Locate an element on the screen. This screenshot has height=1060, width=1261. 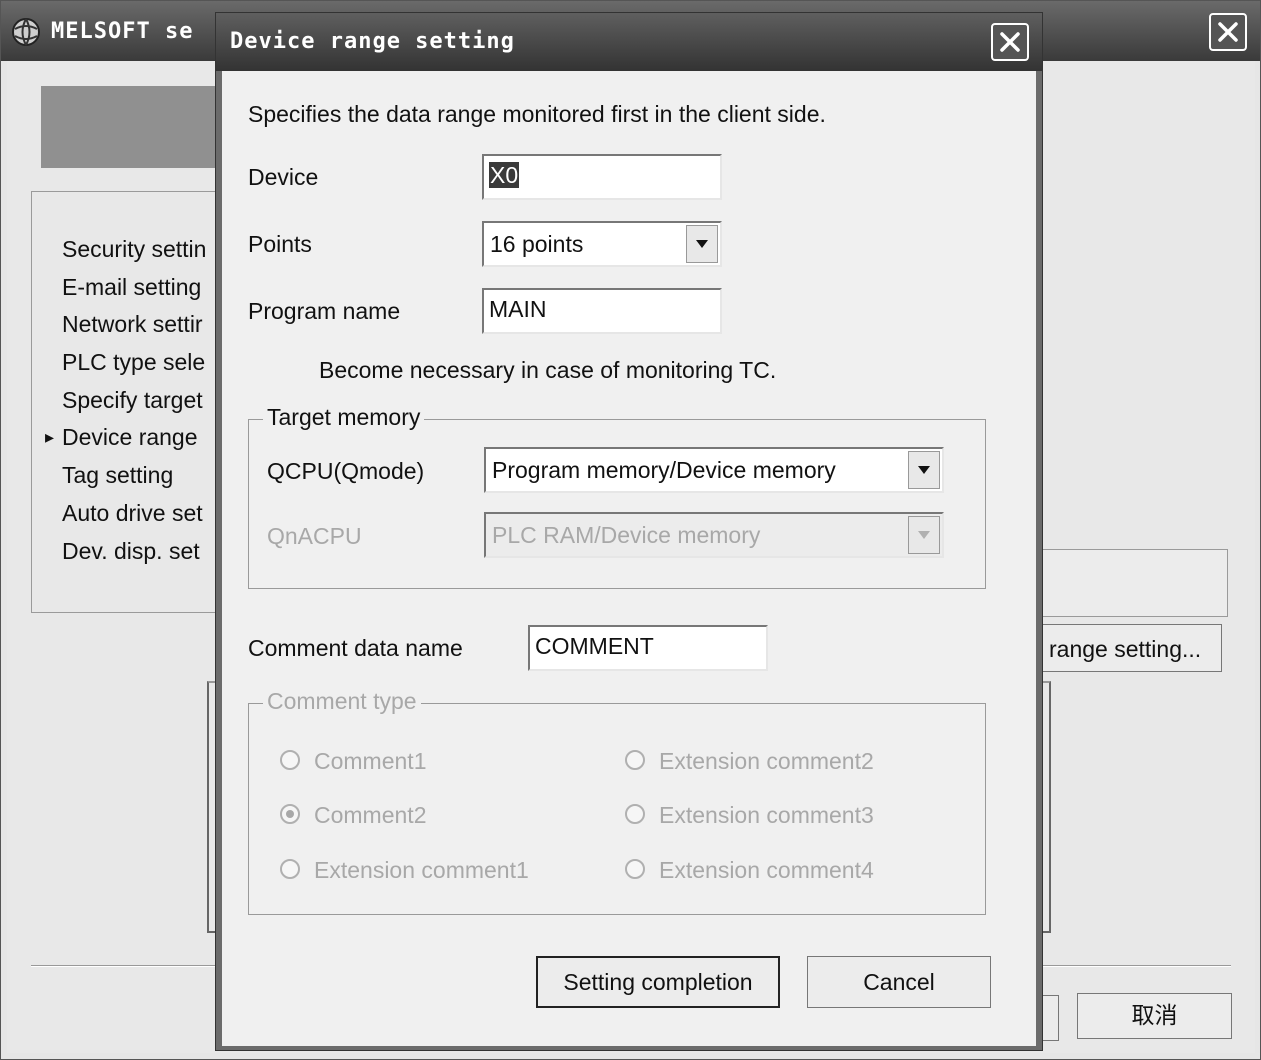
menu-item-network: Network settir is located at coordinates (122, 325).